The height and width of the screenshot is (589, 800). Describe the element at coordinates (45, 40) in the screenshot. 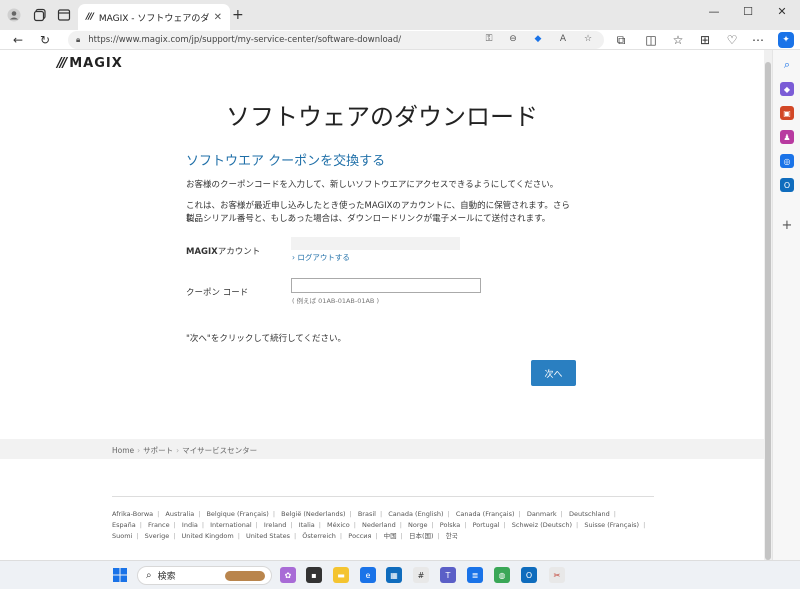

I see `refresh-icon: ↻` at that location.